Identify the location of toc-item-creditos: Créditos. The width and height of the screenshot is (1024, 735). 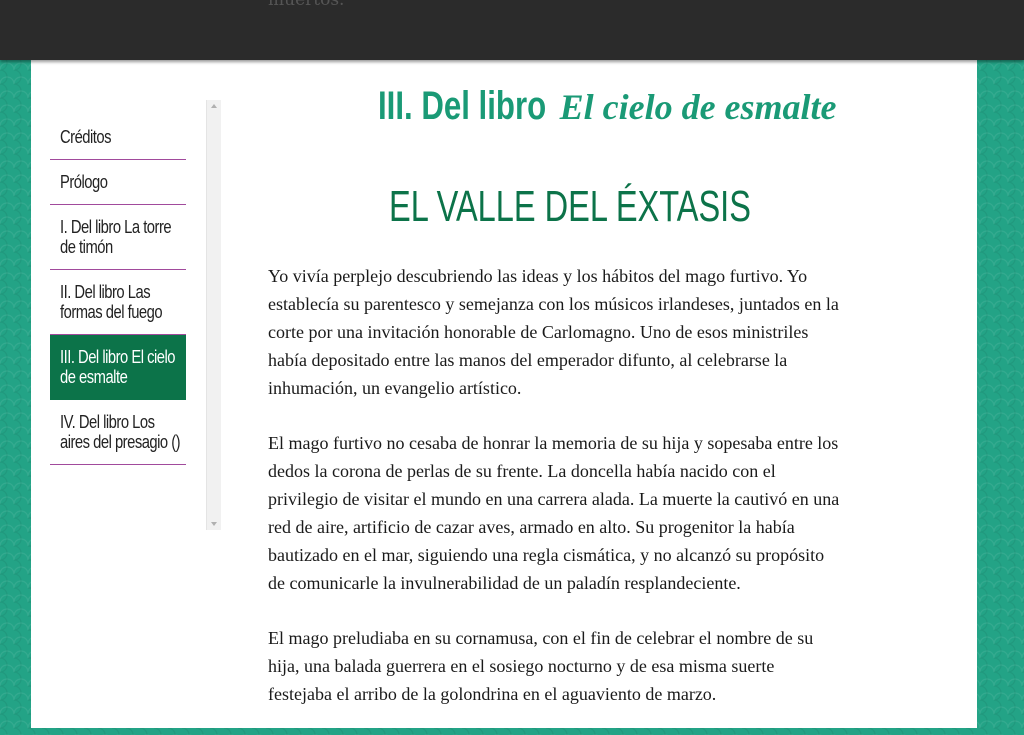
(118, 137).